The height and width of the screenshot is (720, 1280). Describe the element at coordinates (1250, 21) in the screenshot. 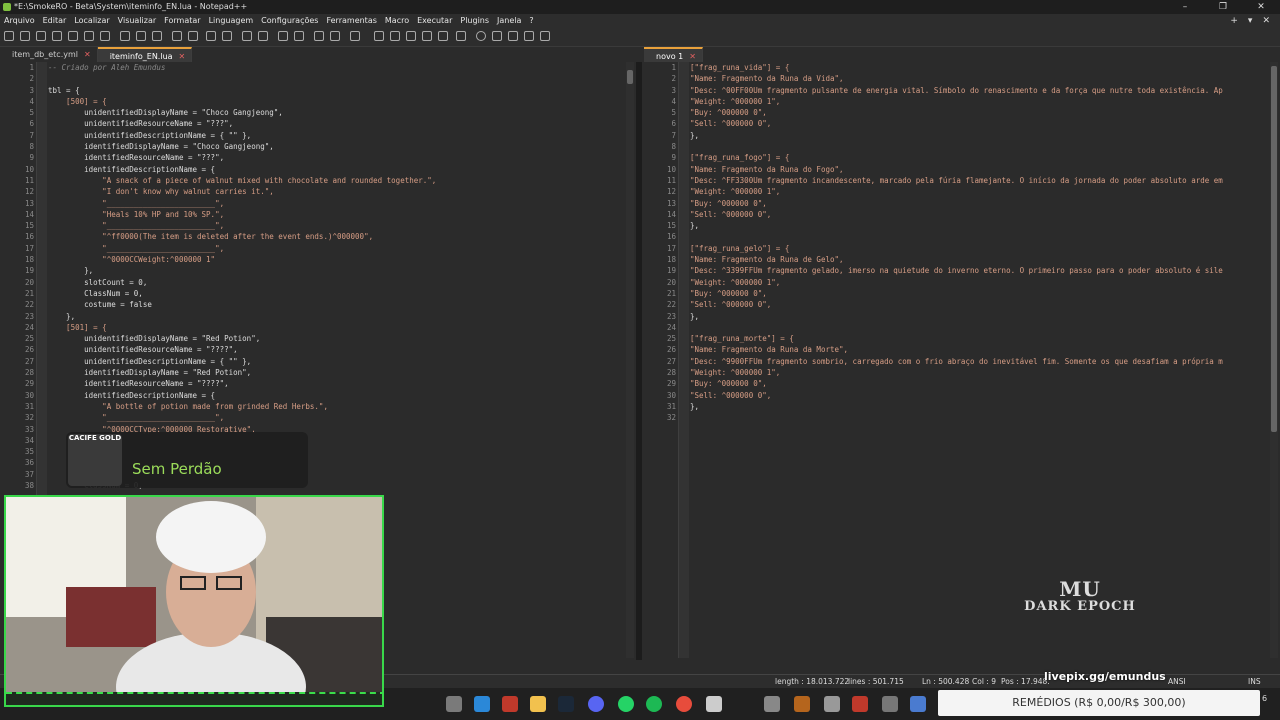

I see `tab-list-icon: ▾` at that location.